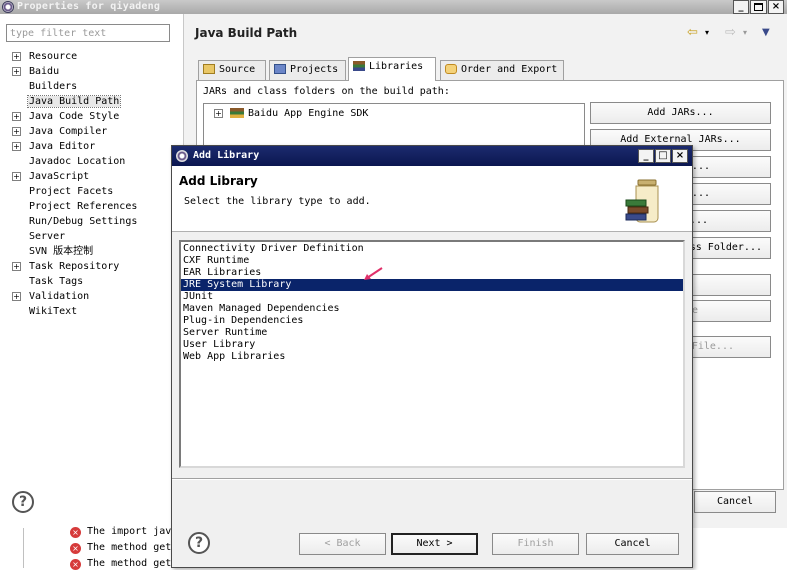 The image size is (787, 570). Describe the element at coordinates (199, 543) in the screenshot. I see `dialog-help-icon: ?` at that location.